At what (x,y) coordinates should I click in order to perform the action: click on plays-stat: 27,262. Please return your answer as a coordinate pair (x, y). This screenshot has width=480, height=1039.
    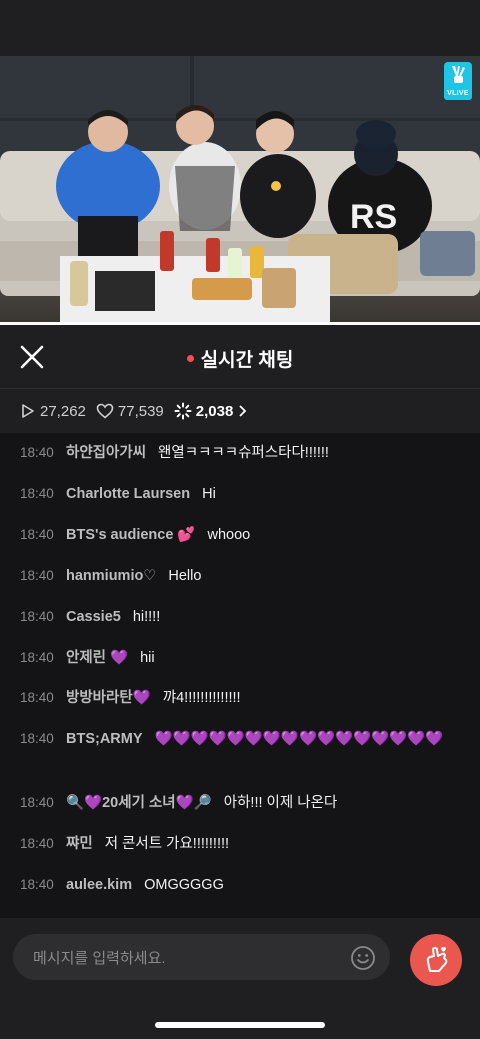
    Looking at the image, I should click on (53, 411).